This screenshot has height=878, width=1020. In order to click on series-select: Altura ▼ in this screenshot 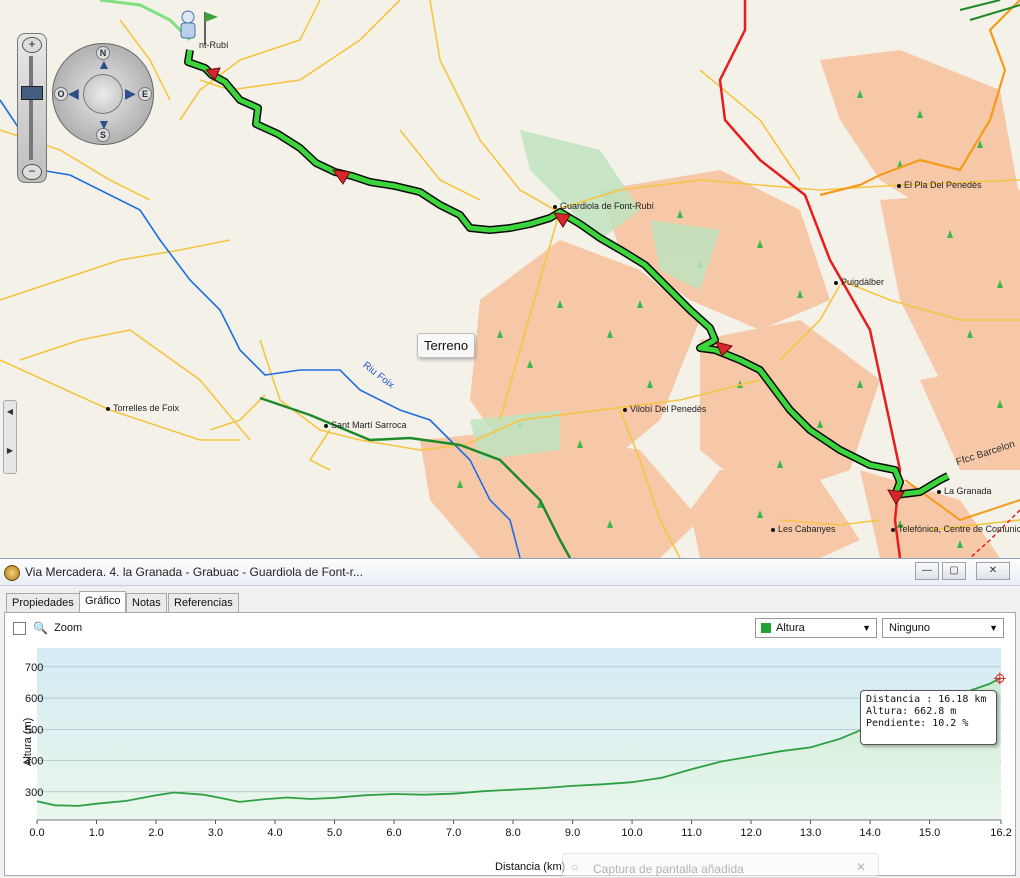, I will do `click(816, 628)`.